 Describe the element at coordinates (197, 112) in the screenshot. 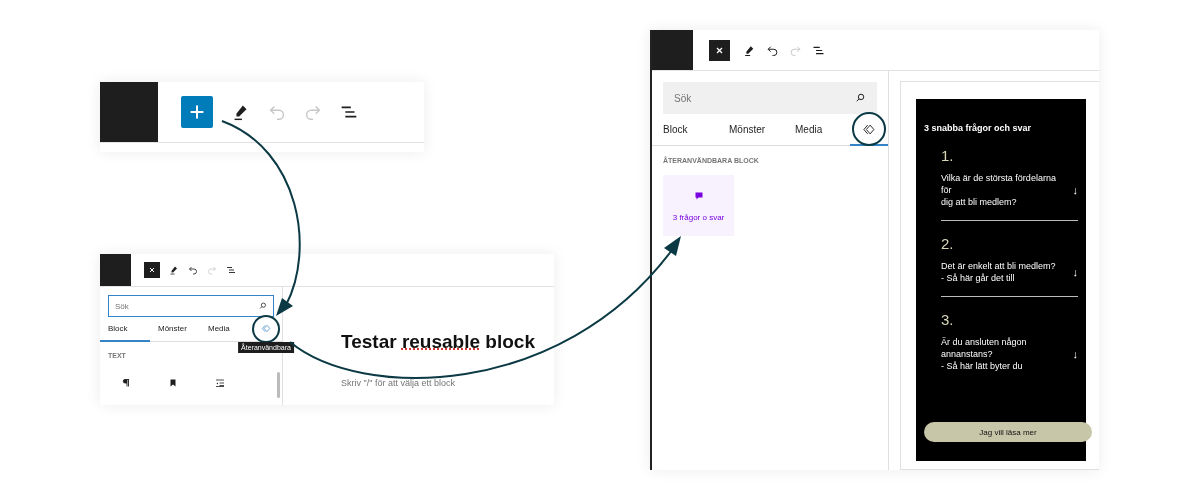

I see `add-block-button` at that location.